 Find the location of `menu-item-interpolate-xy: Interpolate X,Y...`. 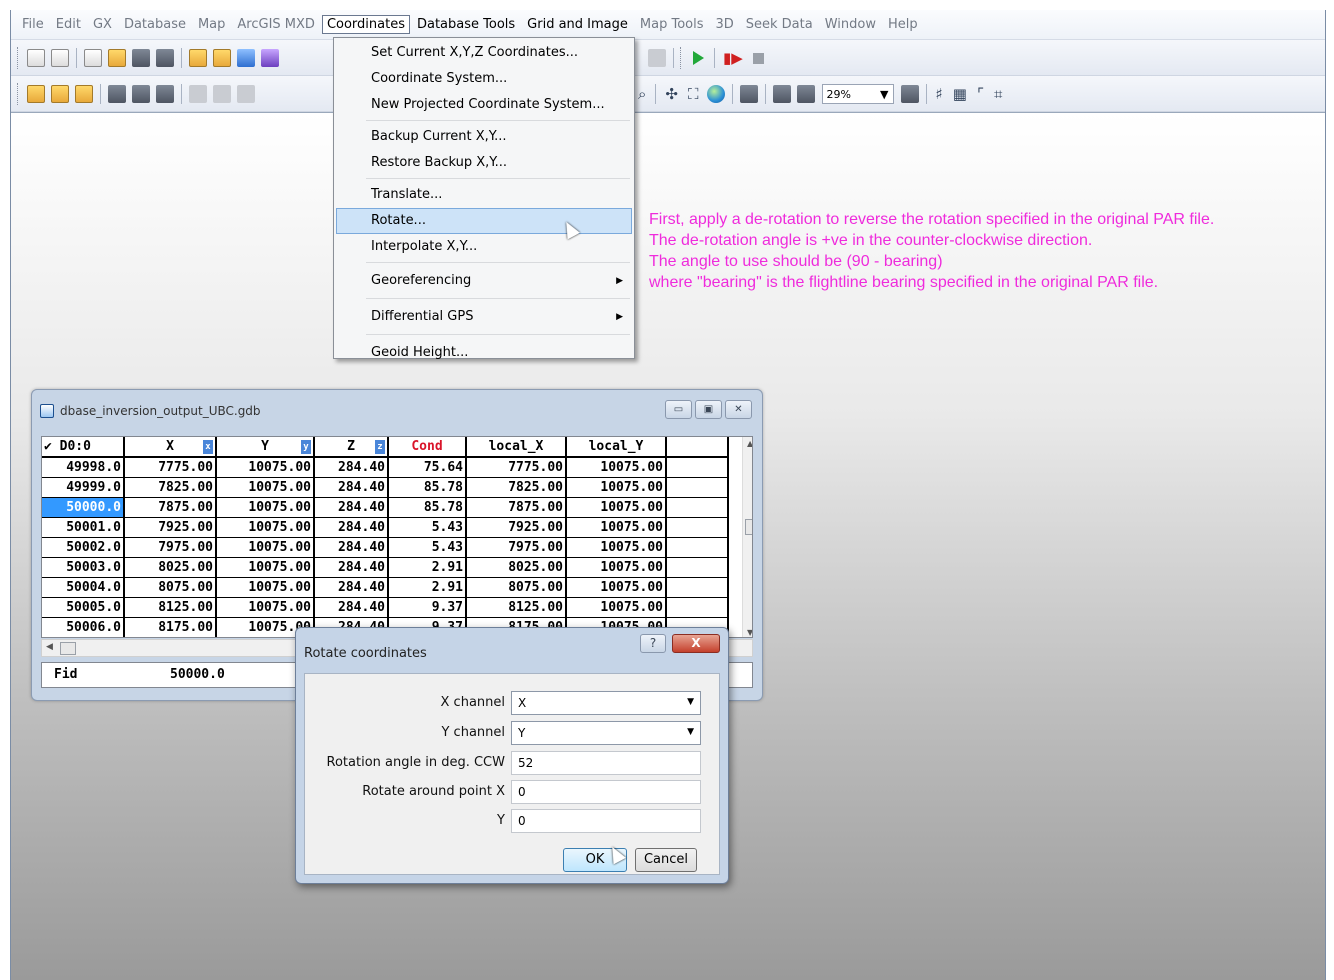

menu-item-interpolate-xy: Interpolate X,Y... is located at coordinates (484, 247).